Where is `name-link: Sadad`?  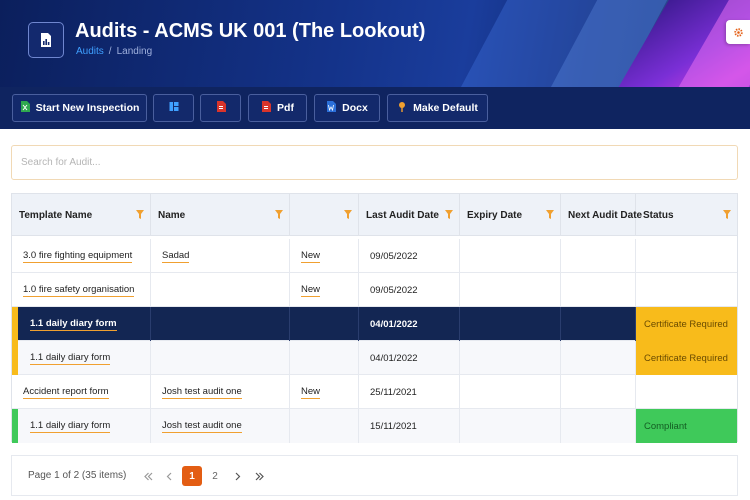
name-link: Sadad is located at coordinates (176, 256).